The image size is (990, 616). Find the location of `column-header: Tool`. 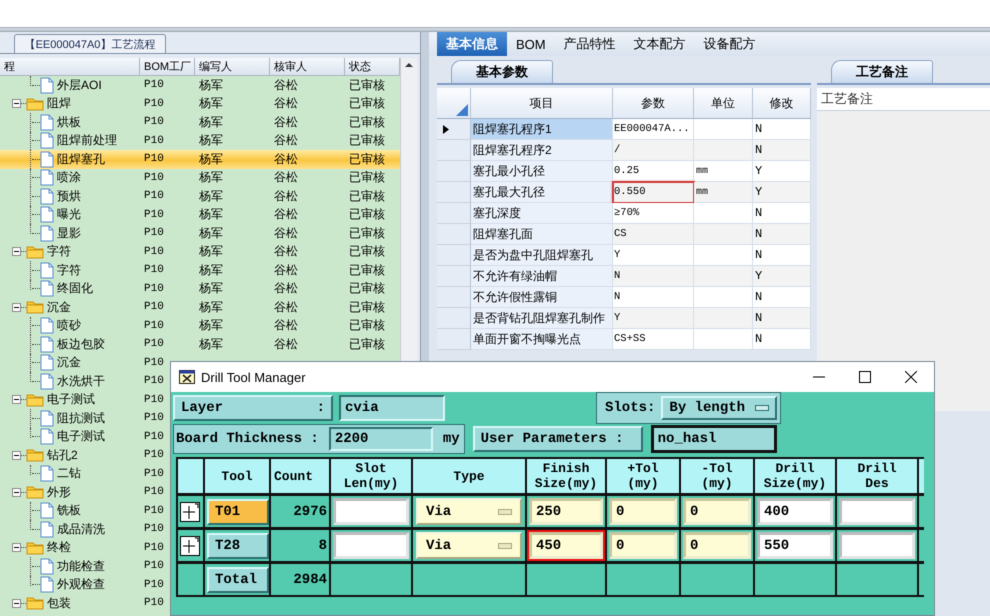

column-header: Tool is located at coordinates (237, 476).